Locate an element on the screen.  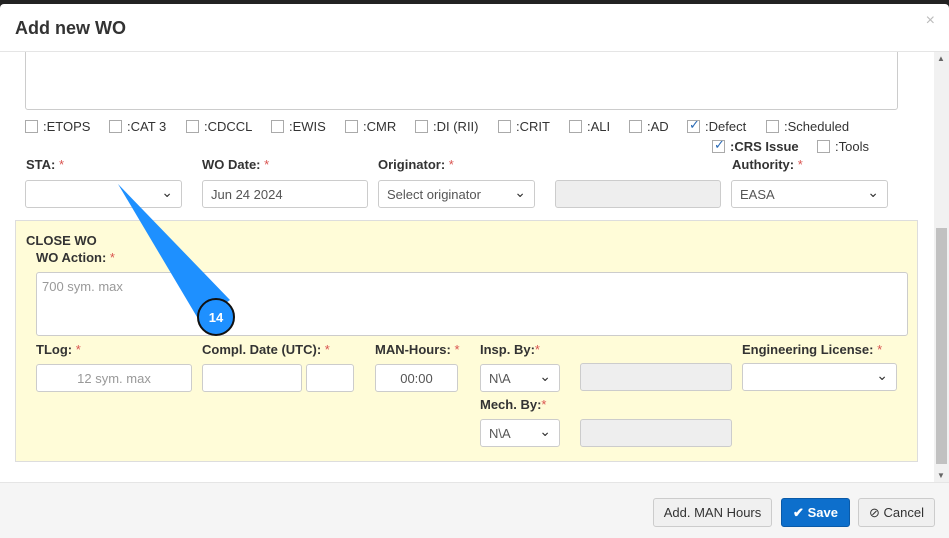
callout-number: 14 is located at coordinates (216, 317).